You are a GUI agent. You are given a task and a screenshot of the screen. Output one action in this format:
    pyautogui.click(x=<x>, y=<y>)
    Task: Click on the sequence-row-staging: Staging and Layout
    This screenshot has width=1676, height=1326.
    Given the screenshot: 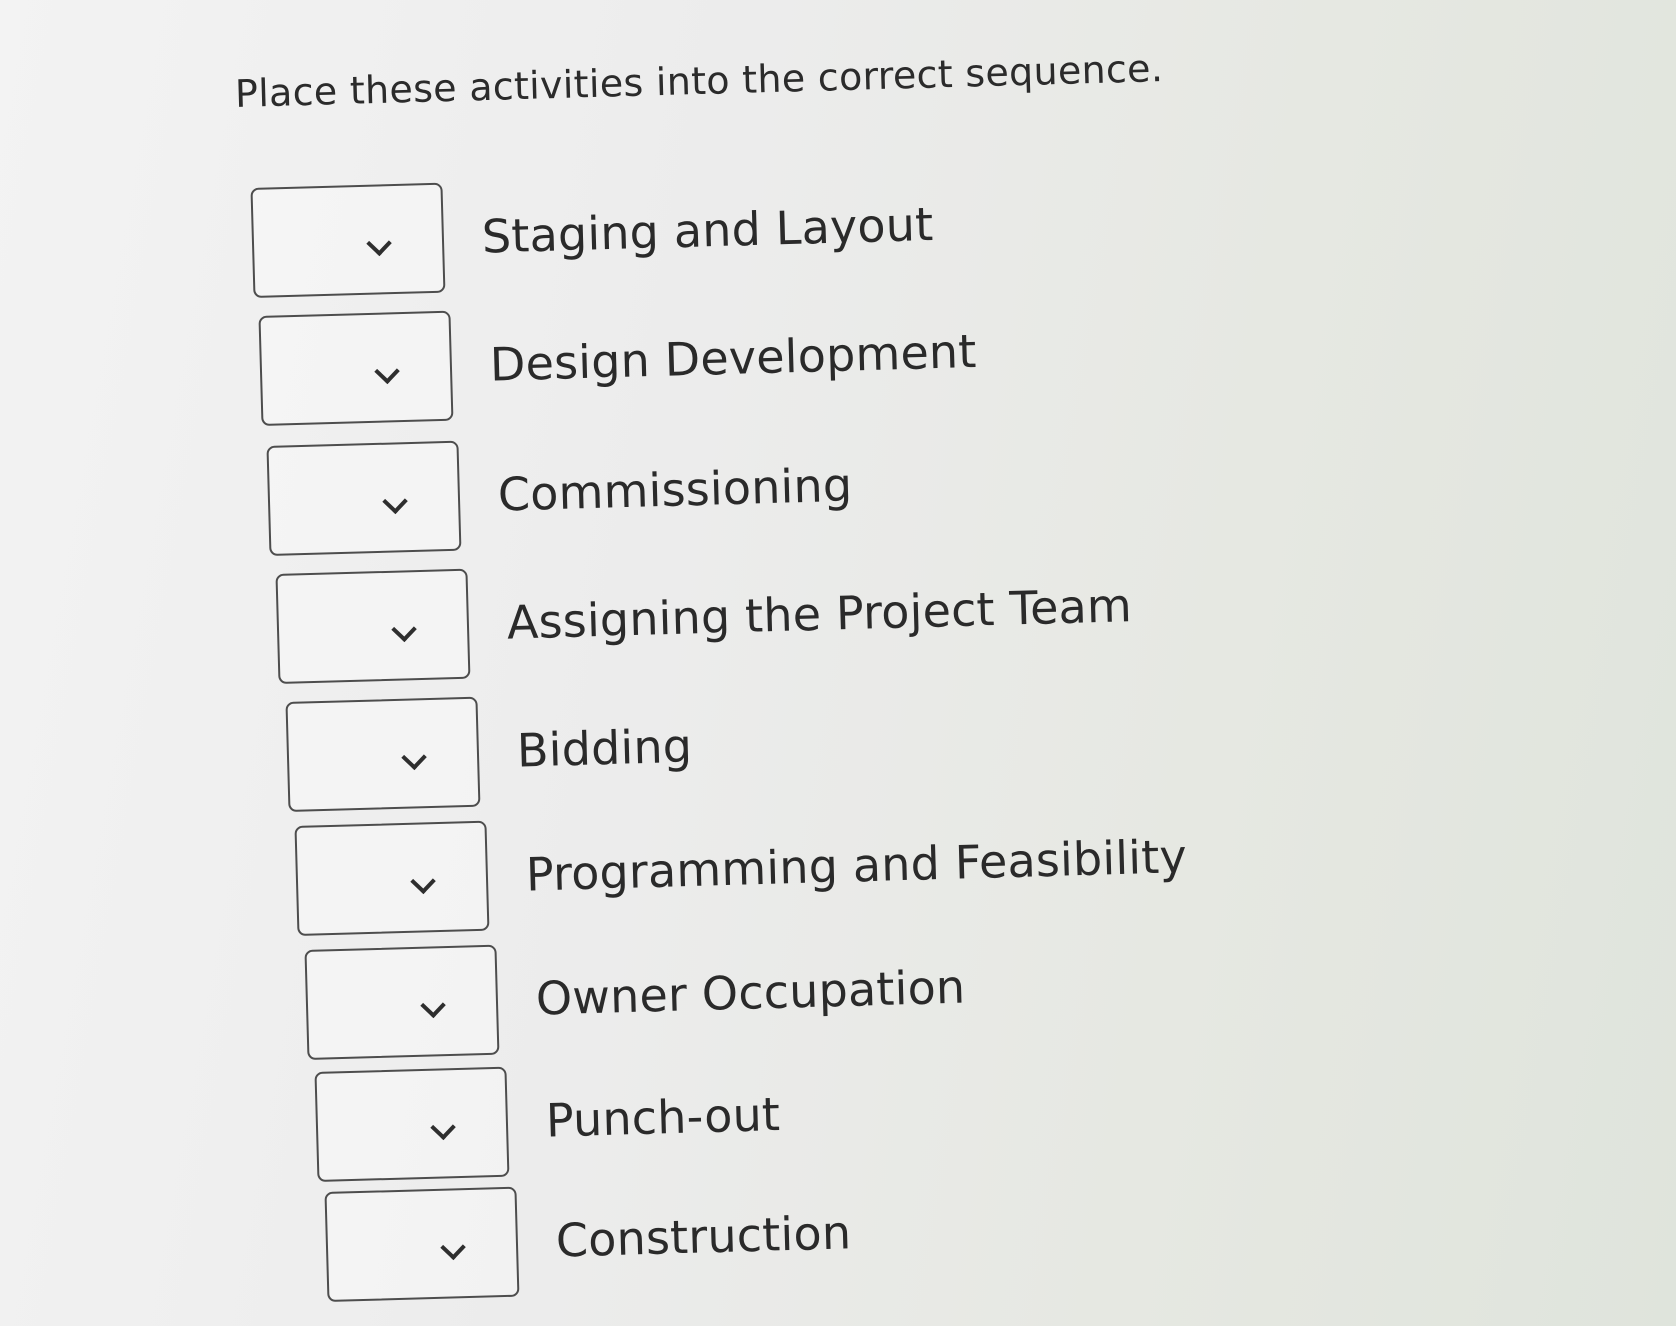 What is the action you would take?
    pyautogui.click(x=592, y=233)
    